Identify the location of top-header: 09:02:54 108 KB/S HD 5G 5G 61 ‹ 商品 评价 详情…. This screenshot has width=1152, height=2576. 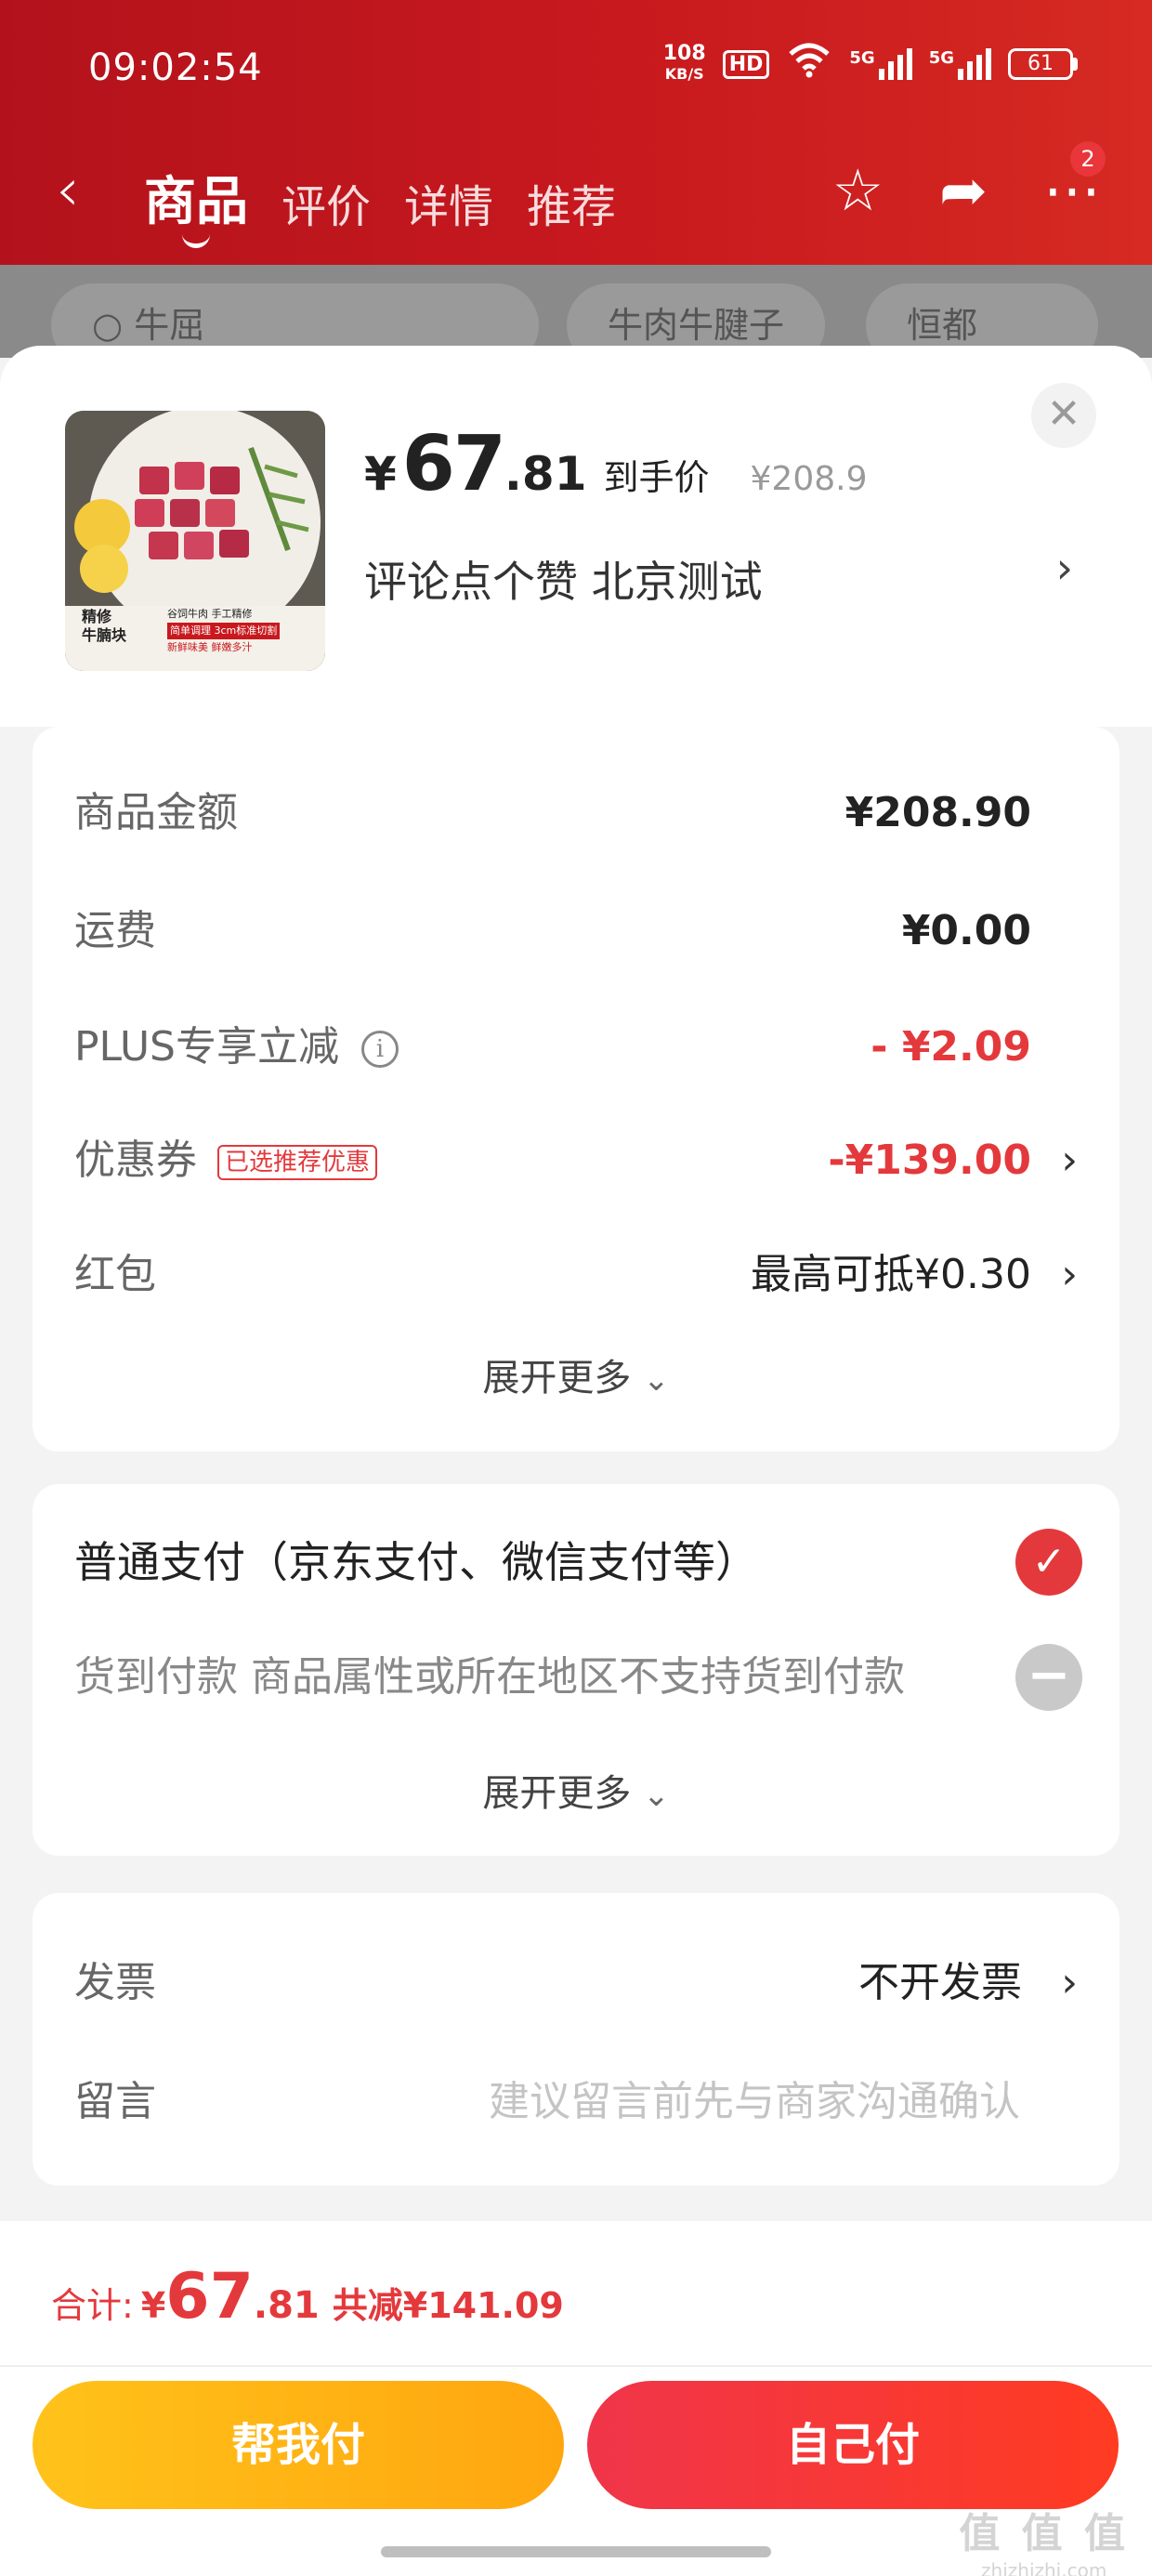
(576, 132).